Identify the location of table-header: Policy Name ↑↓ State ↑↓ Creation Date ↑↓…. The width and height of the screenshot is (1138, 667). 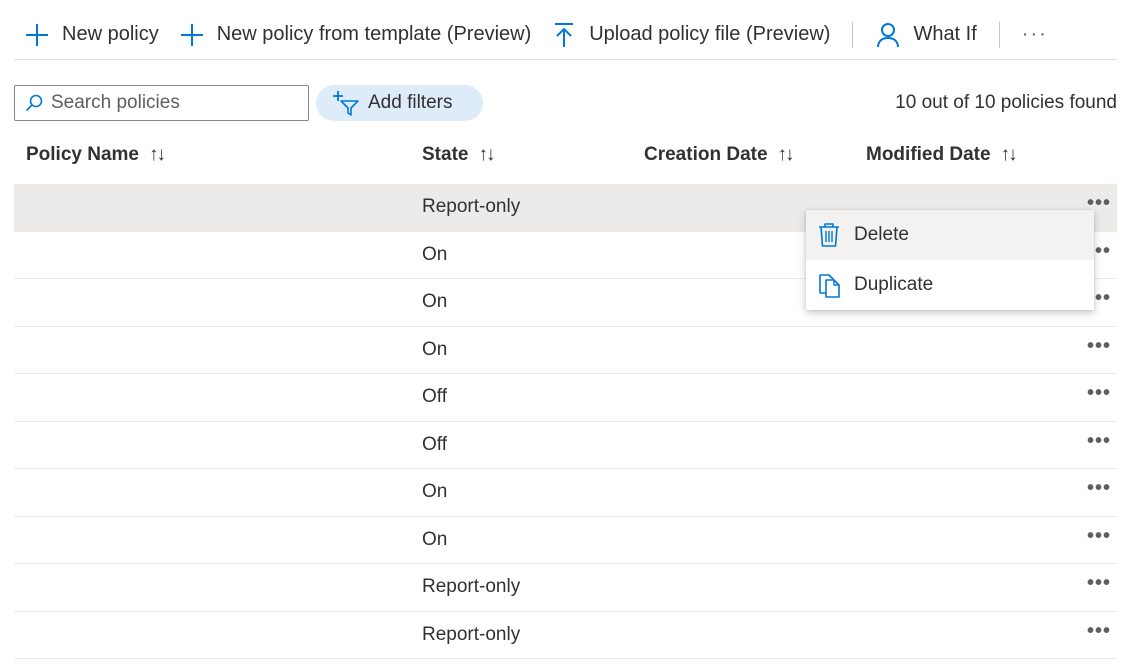
(565, 157).